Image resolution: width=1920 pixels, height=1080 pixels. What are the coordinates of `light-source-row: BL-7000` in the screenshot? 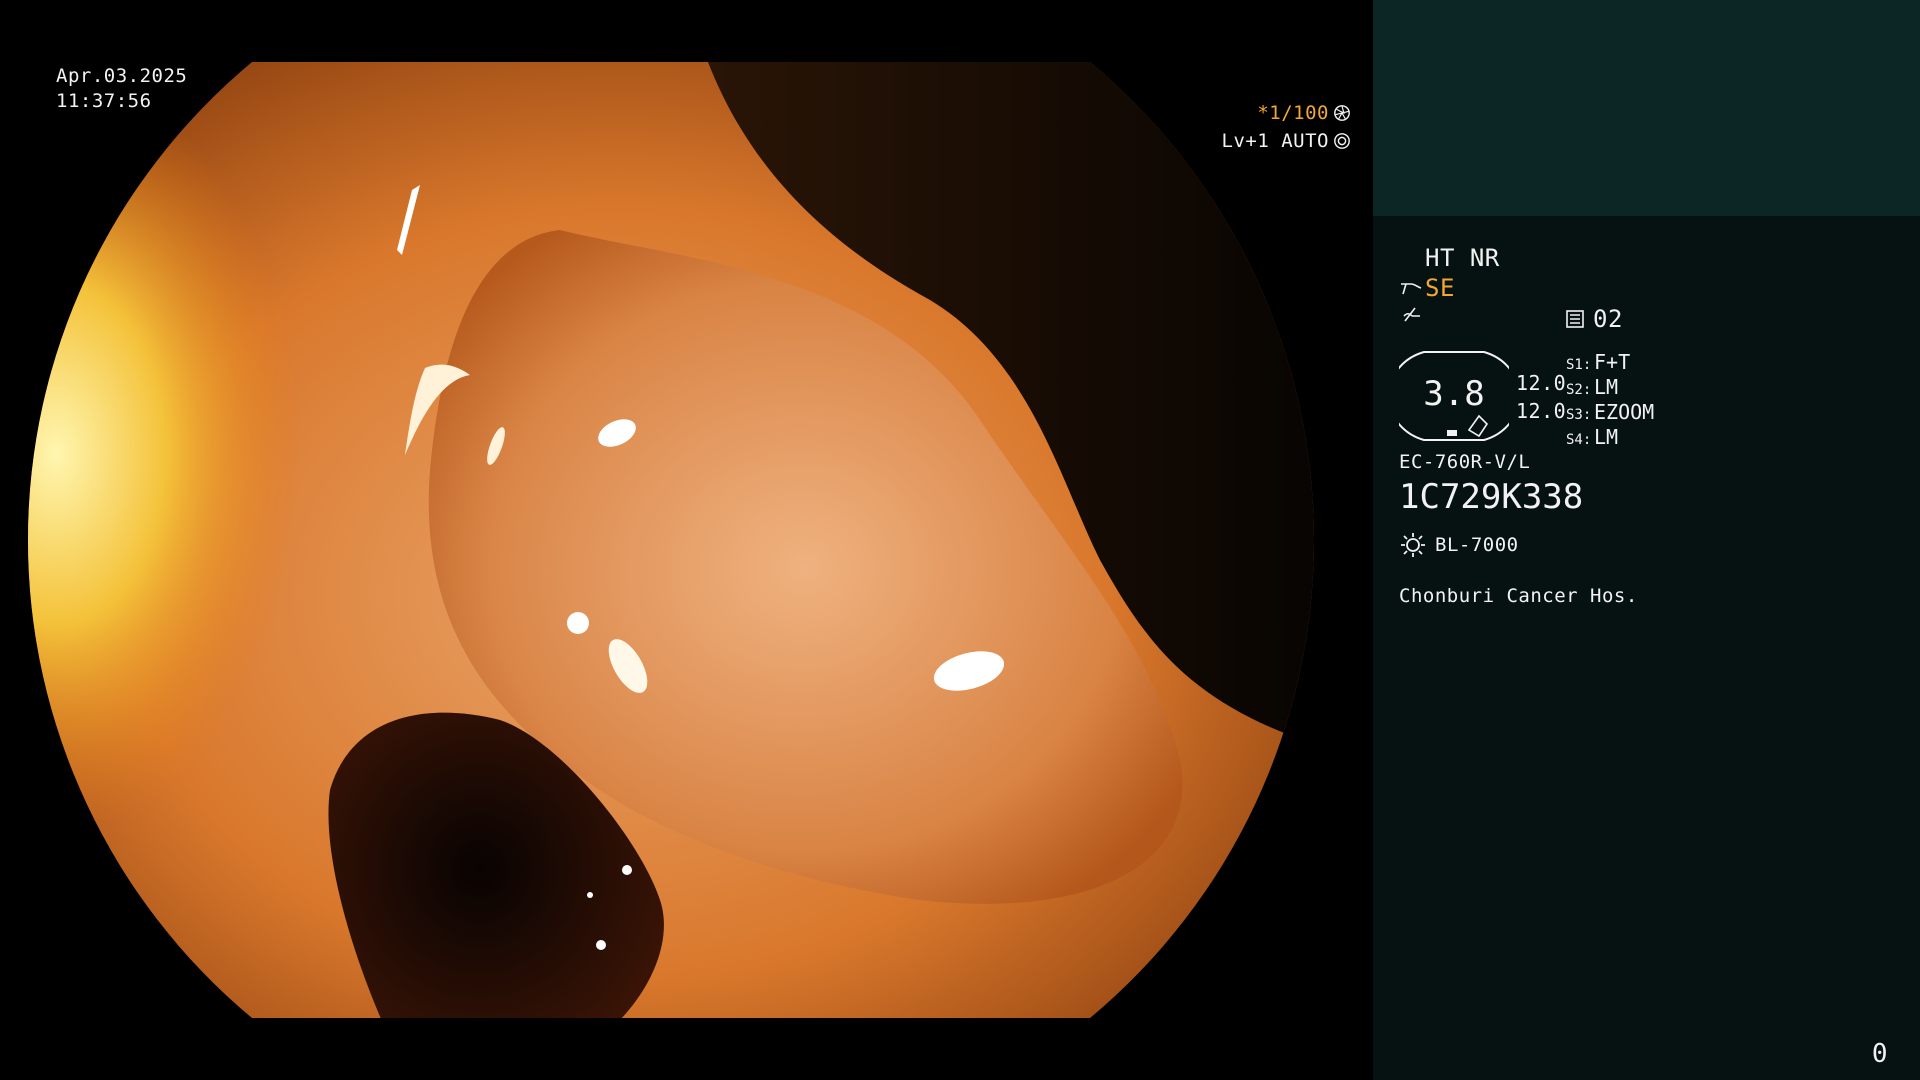 It's located at (1459, 545).